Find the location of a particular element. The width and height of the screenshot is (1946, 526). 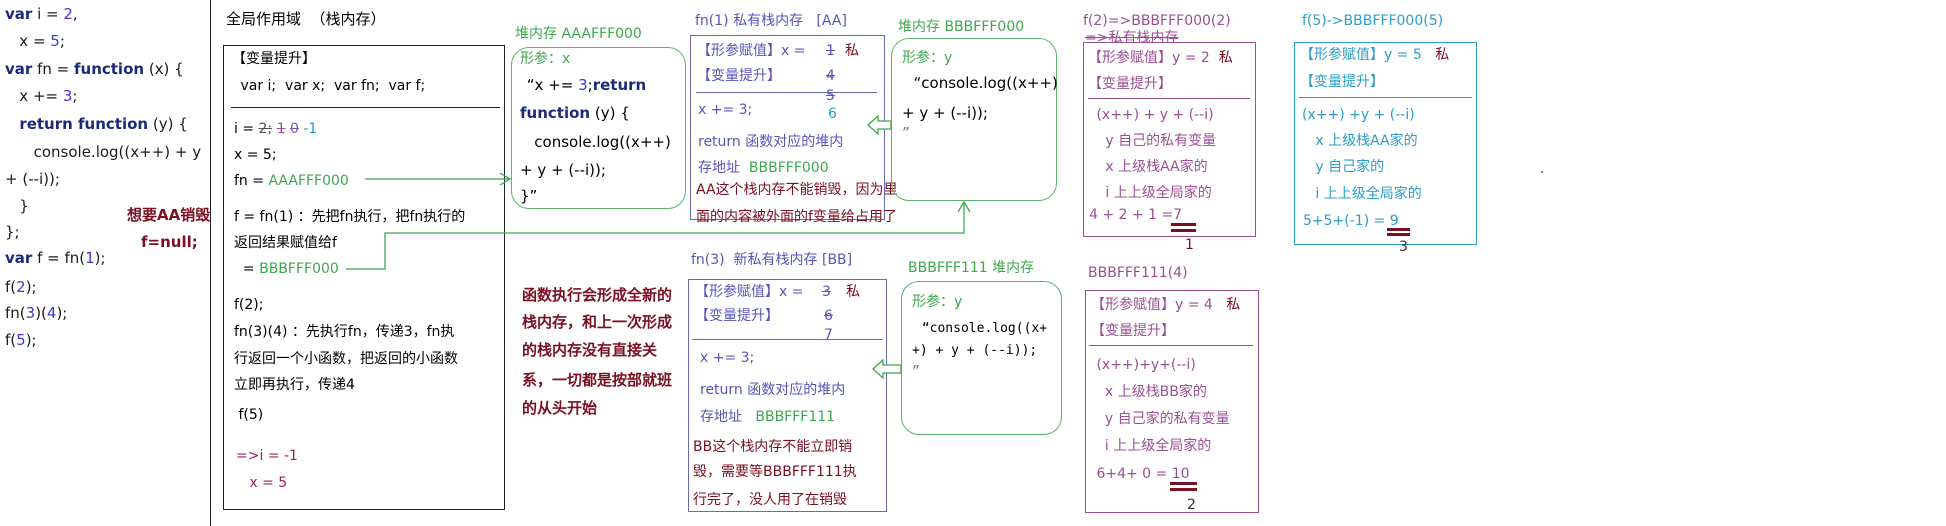

arrow-f-to-heap-bbb000 is located at coordinates (658, 235).